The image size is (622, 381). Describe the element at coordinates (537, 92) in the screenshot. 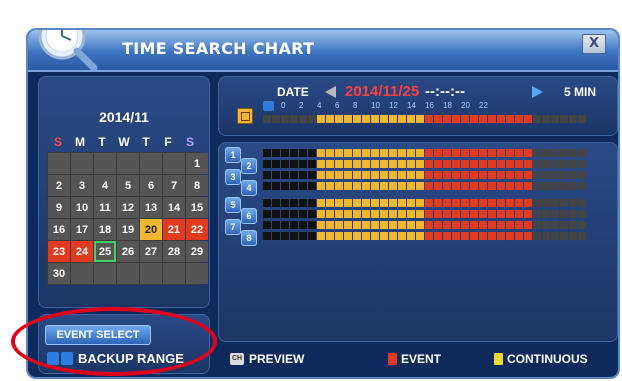

I see `next-date-icon` at that location.